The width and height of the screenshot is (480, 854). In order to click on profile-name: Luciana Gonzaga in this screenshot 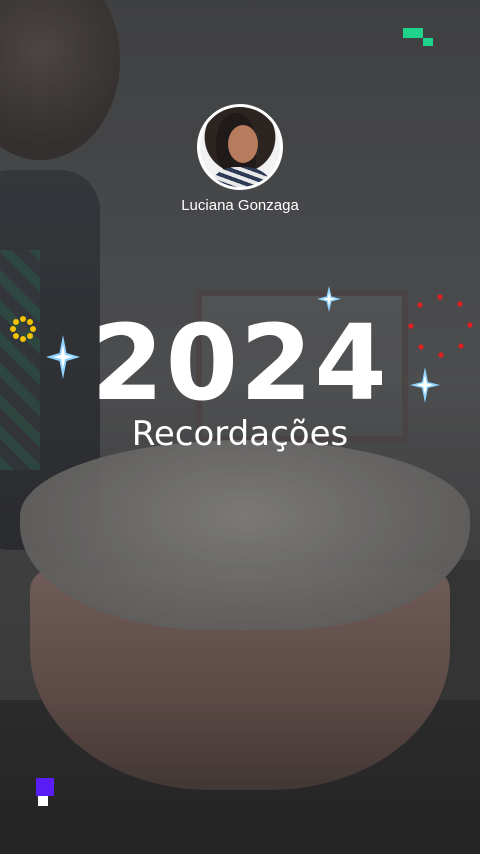, I will do `click(240, 205)`.